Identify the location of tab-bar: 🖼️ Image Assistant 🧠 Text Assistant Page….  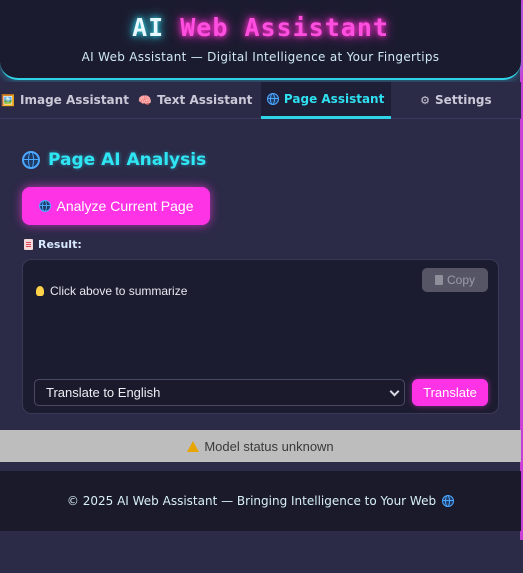
(260, 100).